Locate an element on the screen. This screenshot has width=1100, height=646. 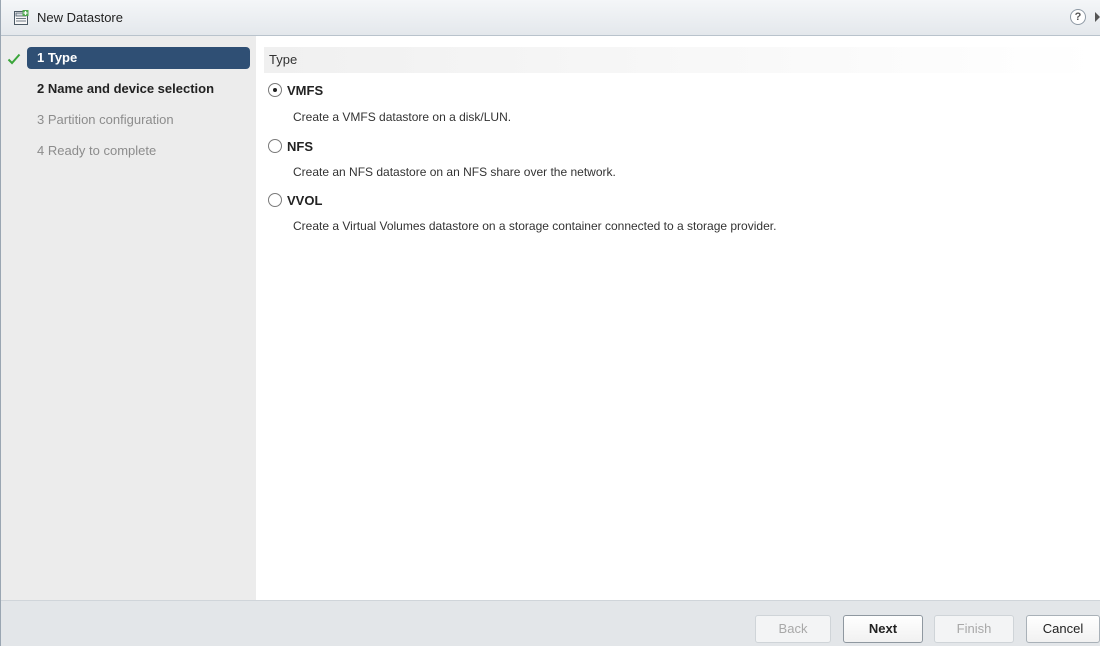
vvol-radio is located at coordinates (275, 200).